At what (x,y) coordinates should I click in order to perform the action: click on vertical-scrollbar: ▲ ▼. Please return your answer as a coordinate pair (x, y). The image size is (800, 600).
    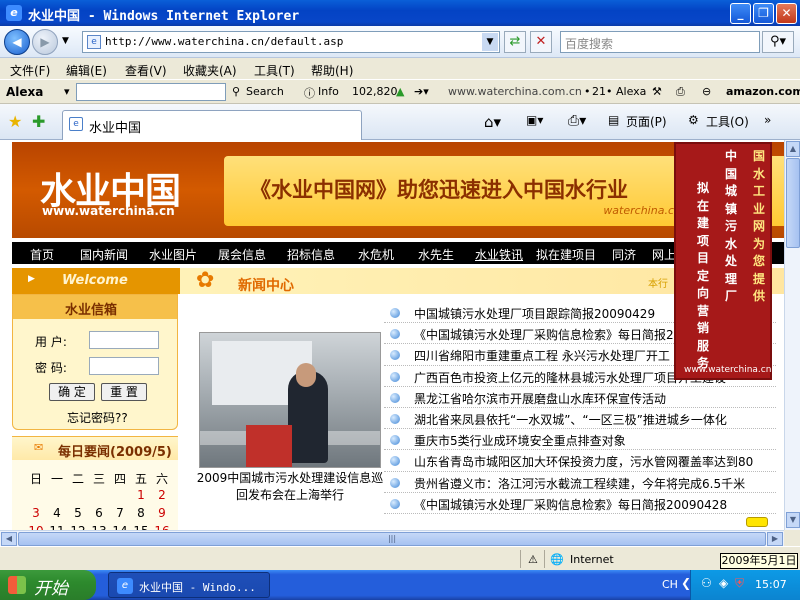
    Looking at the image, I should click on (792, 335).